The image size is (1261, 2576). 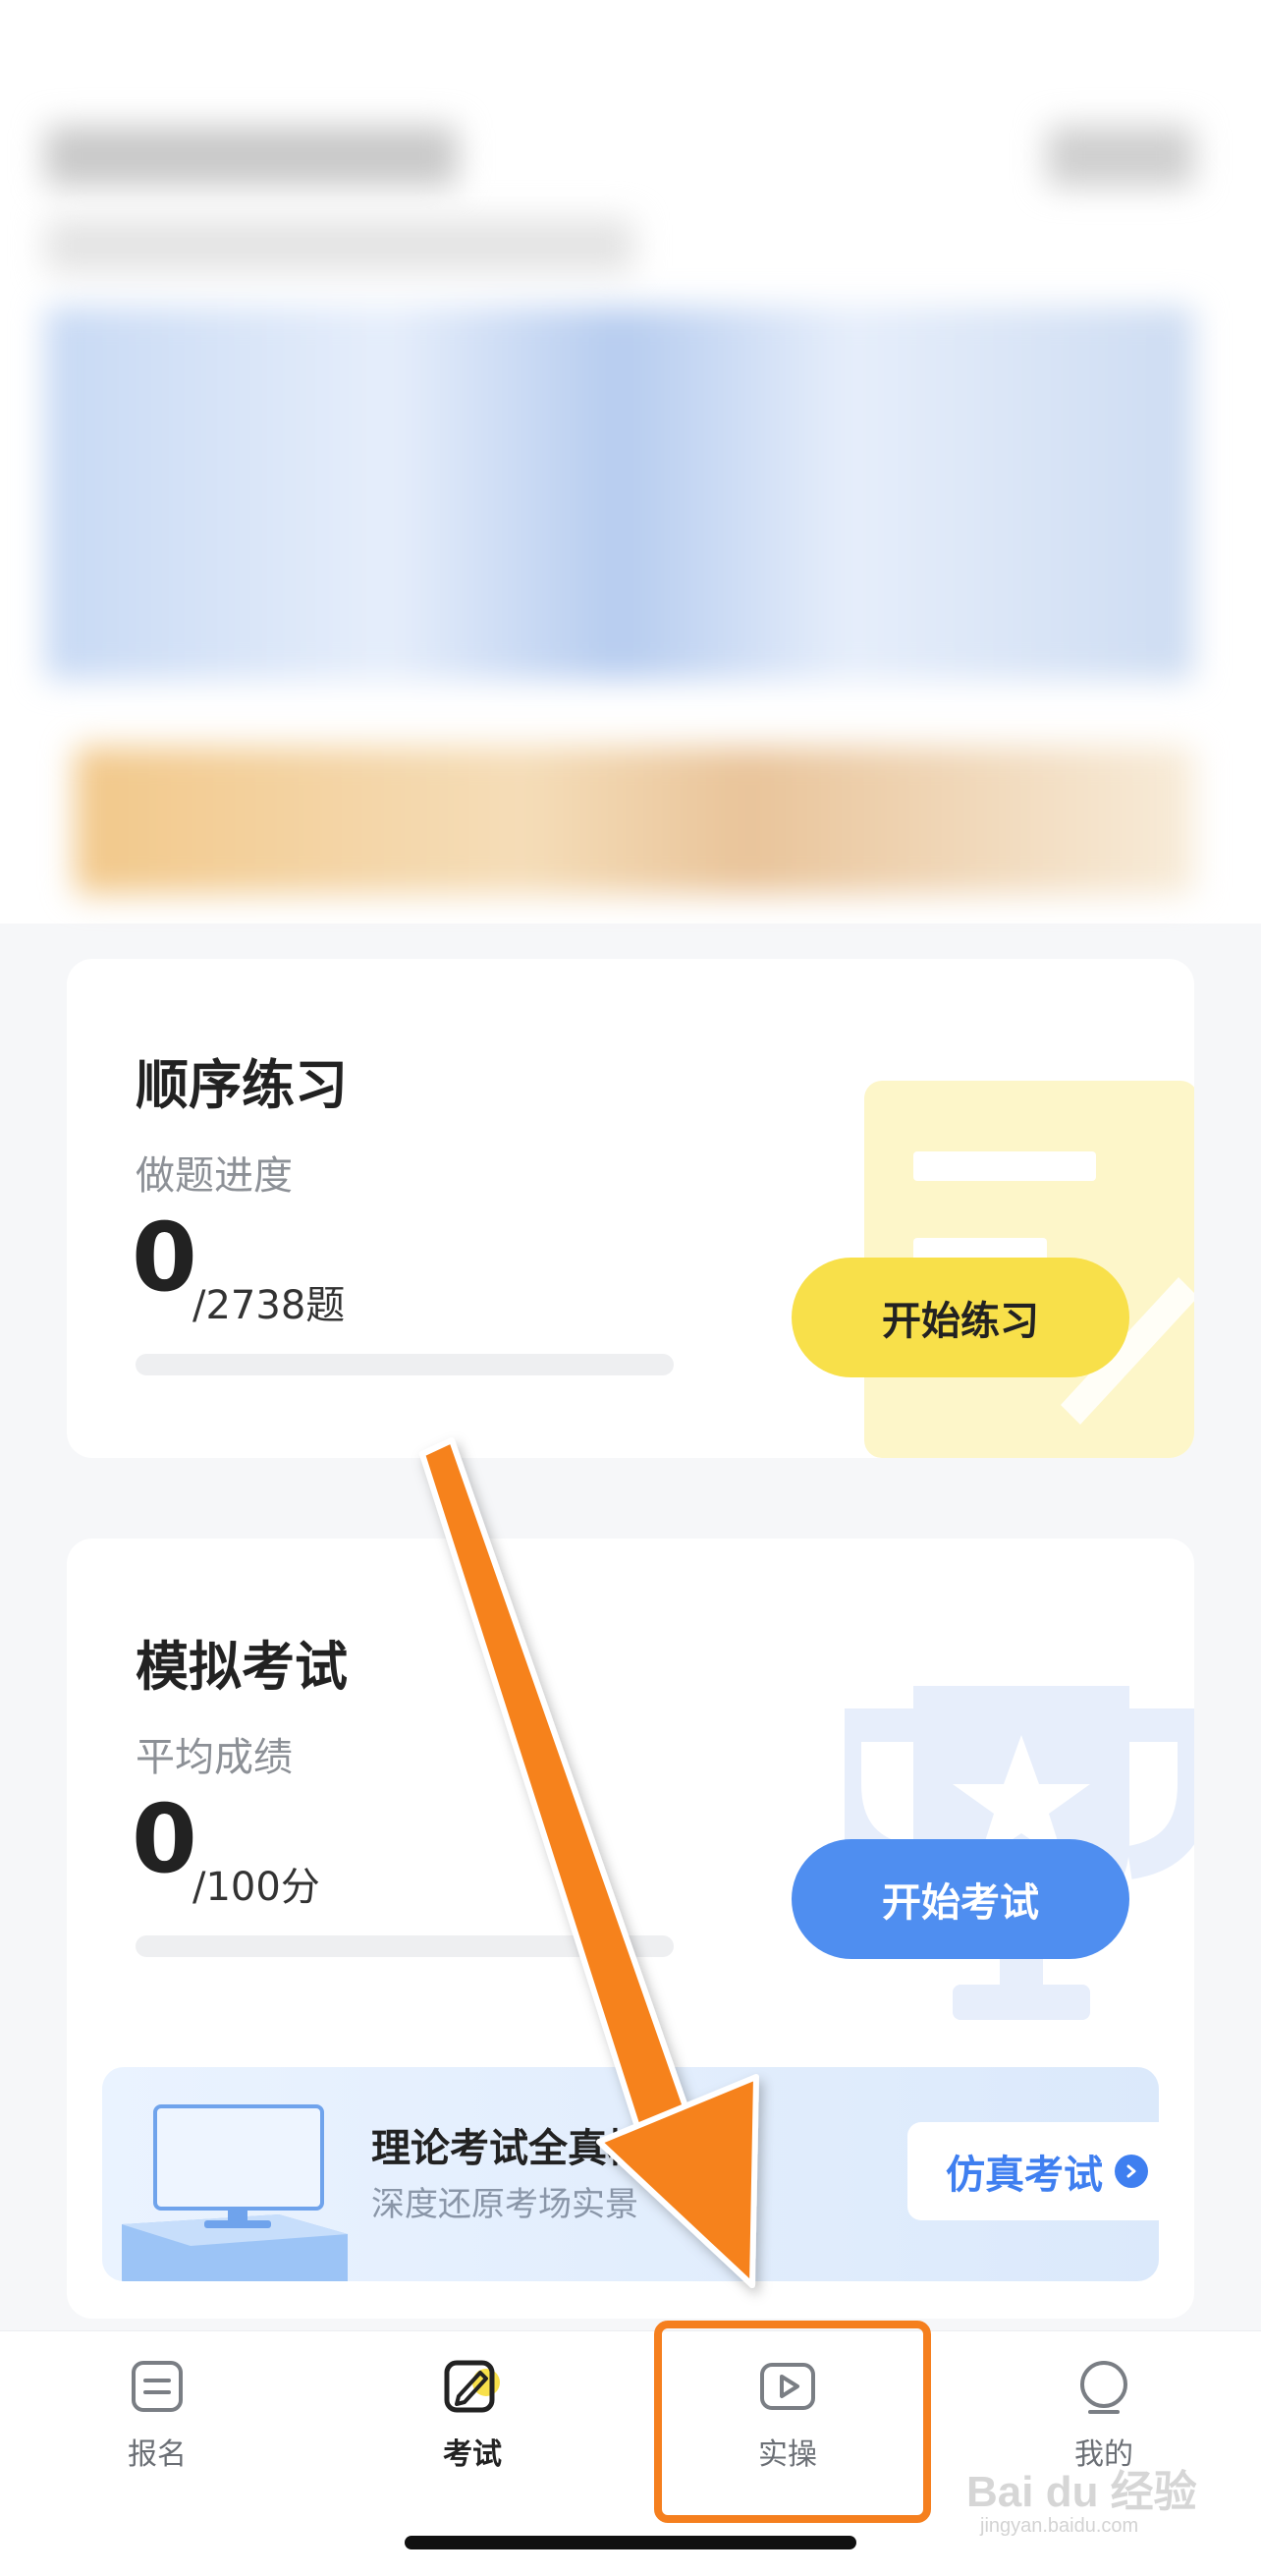 I want to click on simulation-banner: 理论考试全真模 深度还原考场实景 仿真考试, so click(x=630, y=2174).